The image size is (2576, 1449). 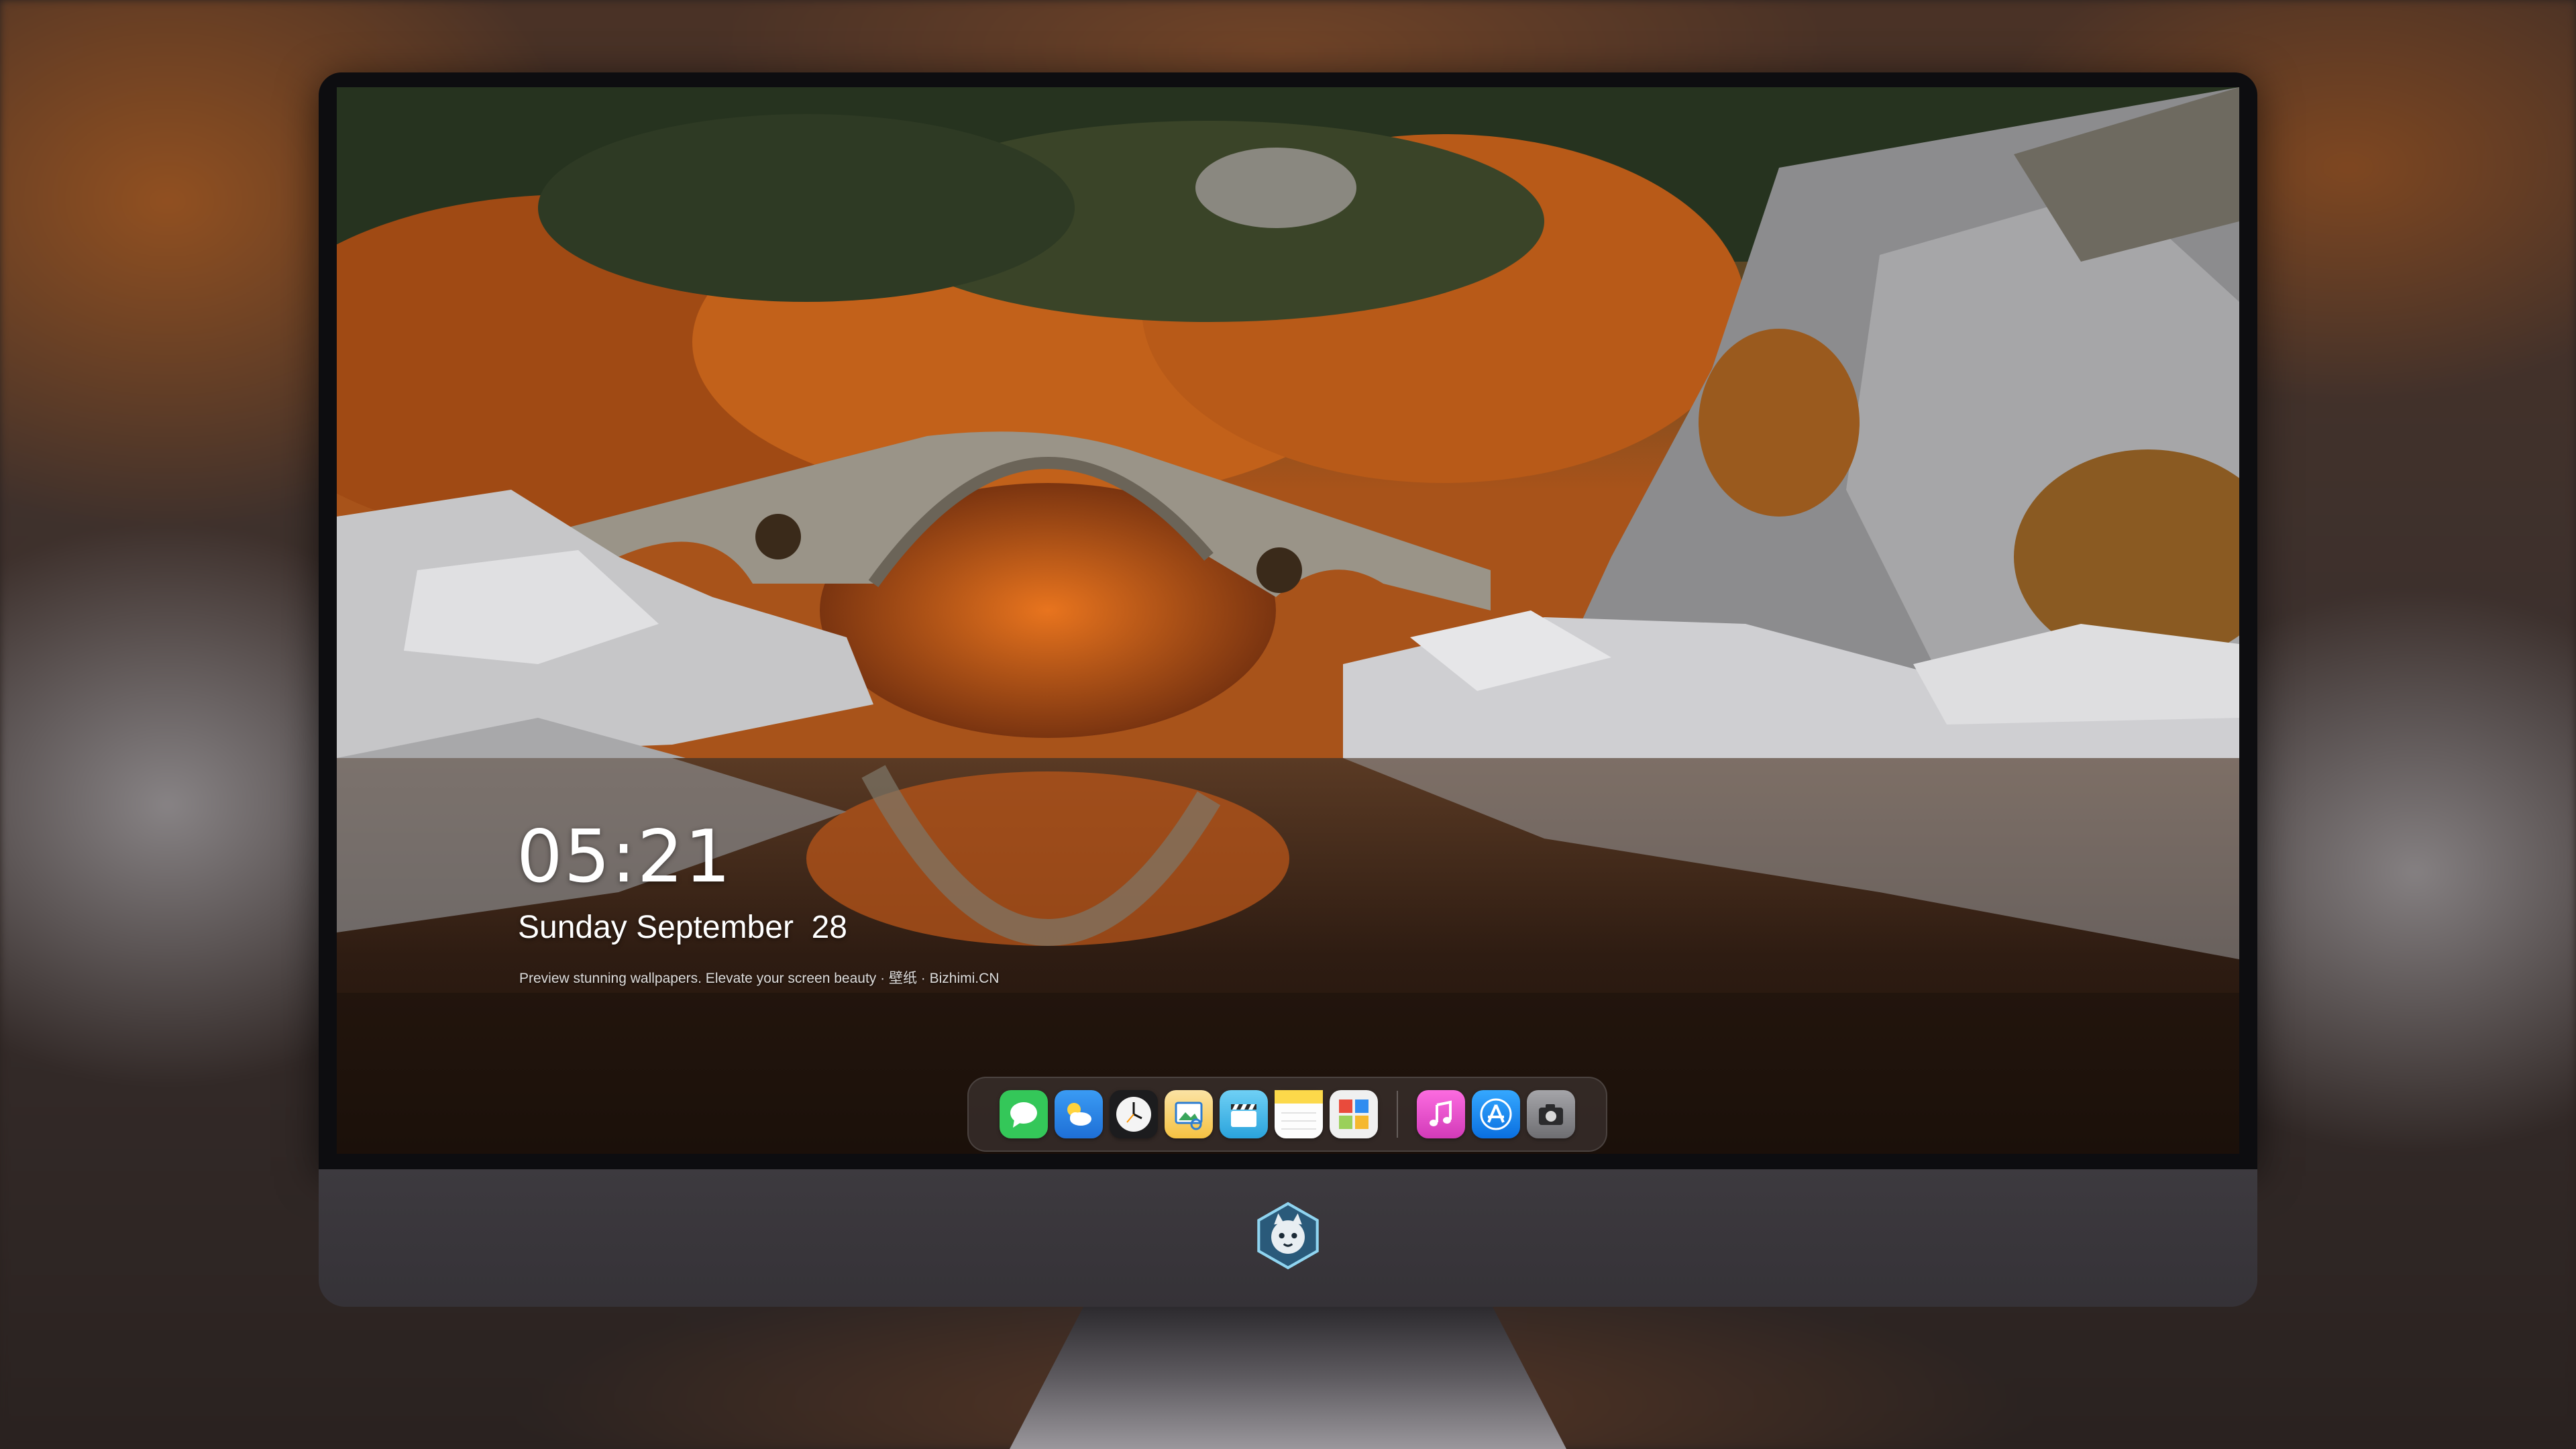 I want to click on dock-app-app-store, so click(x=1496, y=1114).